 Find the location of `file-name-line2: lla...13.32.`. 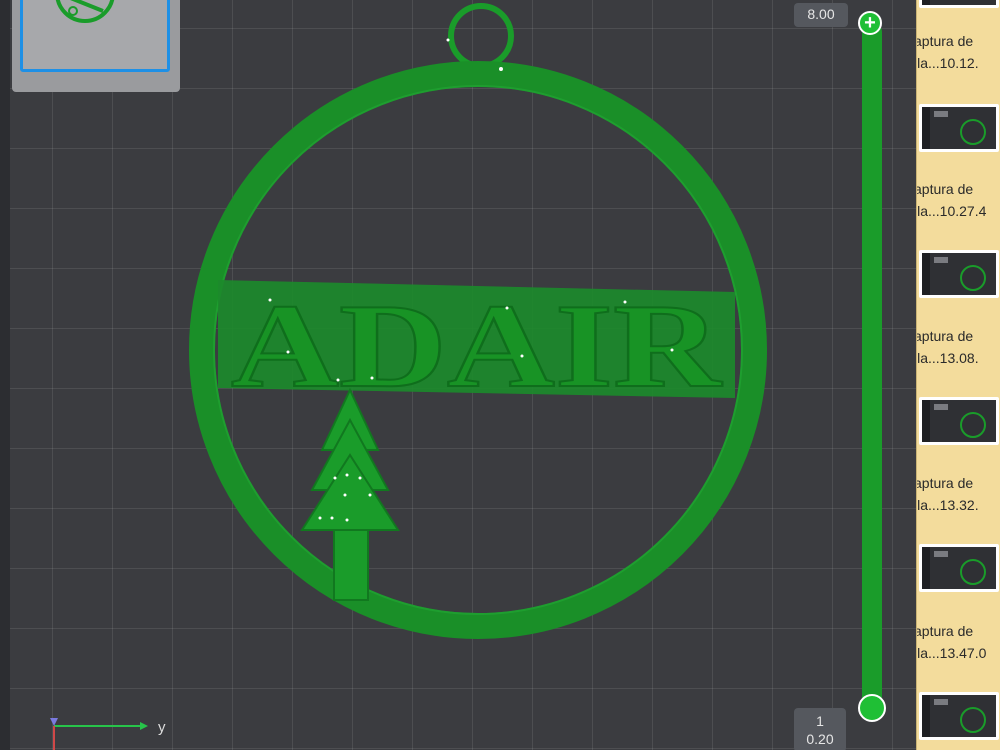

file-name-line2: lla...13.32. is located at coordinates (947, 505).